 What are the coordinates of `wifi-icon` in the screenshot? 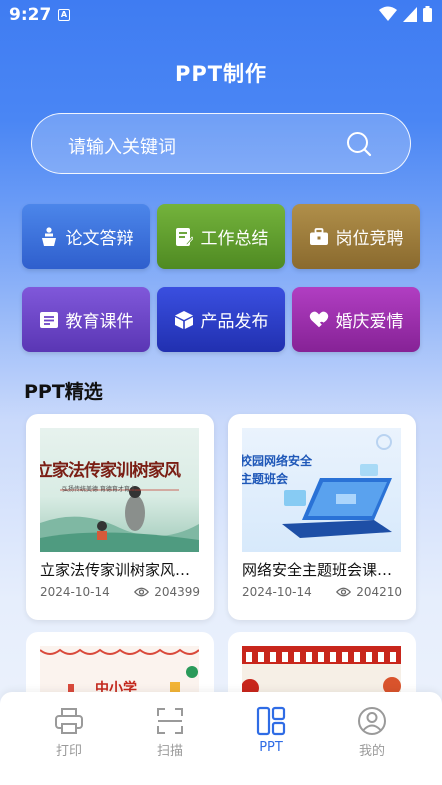 It's located at (388, 13).